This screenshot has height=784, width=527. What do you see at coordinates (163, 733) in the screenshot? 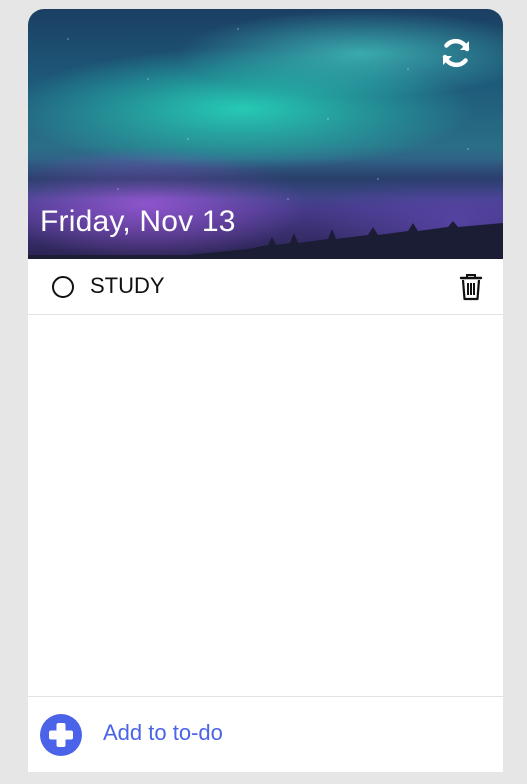
I see `add-todo-label: Add to to-do` at bounding box center [163, 733].